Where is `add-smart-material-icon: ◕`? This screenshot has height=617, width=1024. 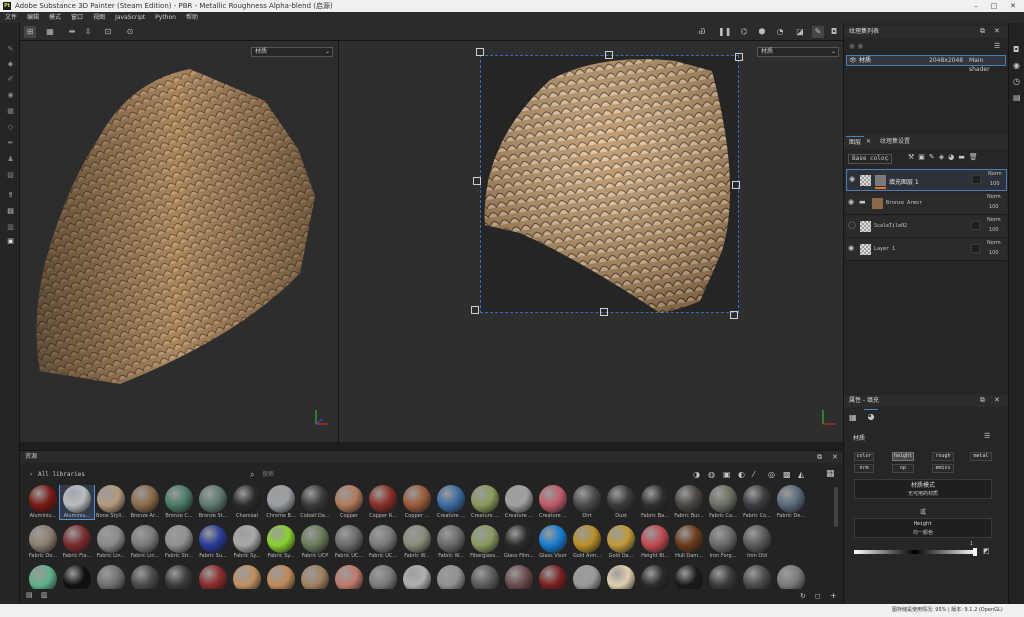 add-smart-material-icon: ◕ is located at coordinates (953, 157).